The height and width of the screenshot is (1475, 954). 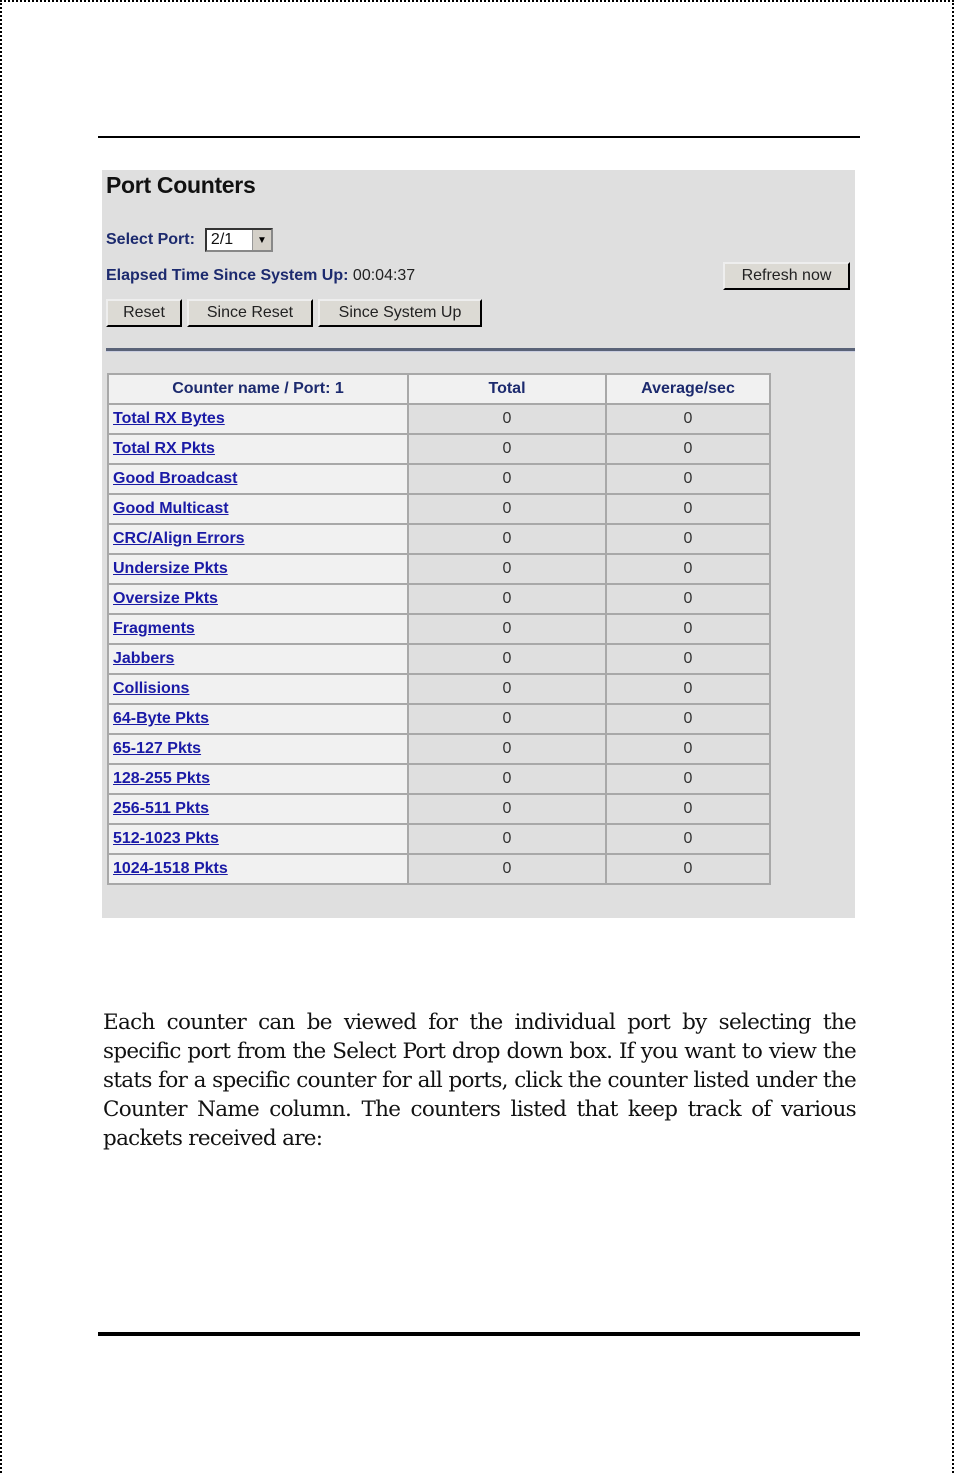 What do you see at coordinates (258, 509) in the screenshot?
I see `counter-name-cell: Good Multicast` at bounding box center [258, 509].